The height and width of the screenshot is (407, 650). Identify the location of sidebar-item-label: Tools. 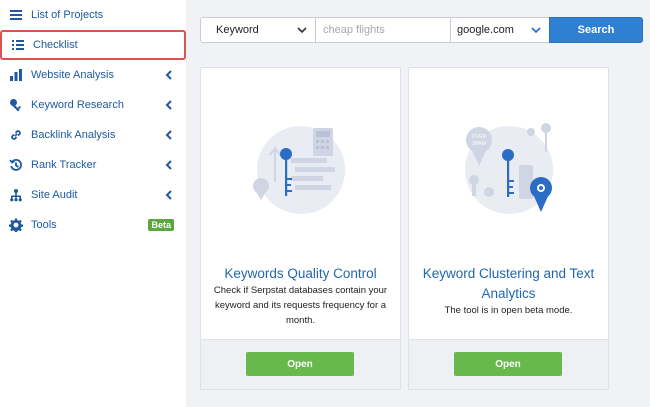
(44, 225).